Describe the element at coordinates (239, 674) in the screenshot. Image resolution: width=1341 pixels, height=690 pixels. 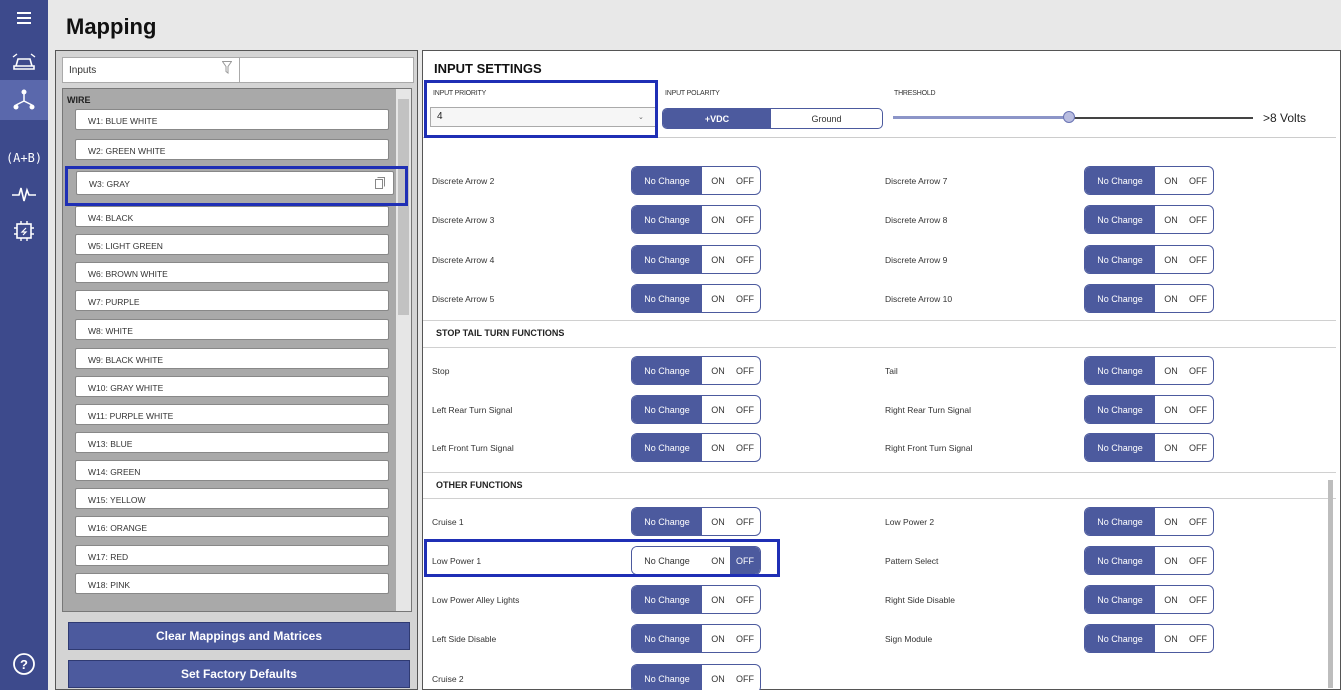
I see `set-factory-defaults-button: Set Factory Defaults` at that location.